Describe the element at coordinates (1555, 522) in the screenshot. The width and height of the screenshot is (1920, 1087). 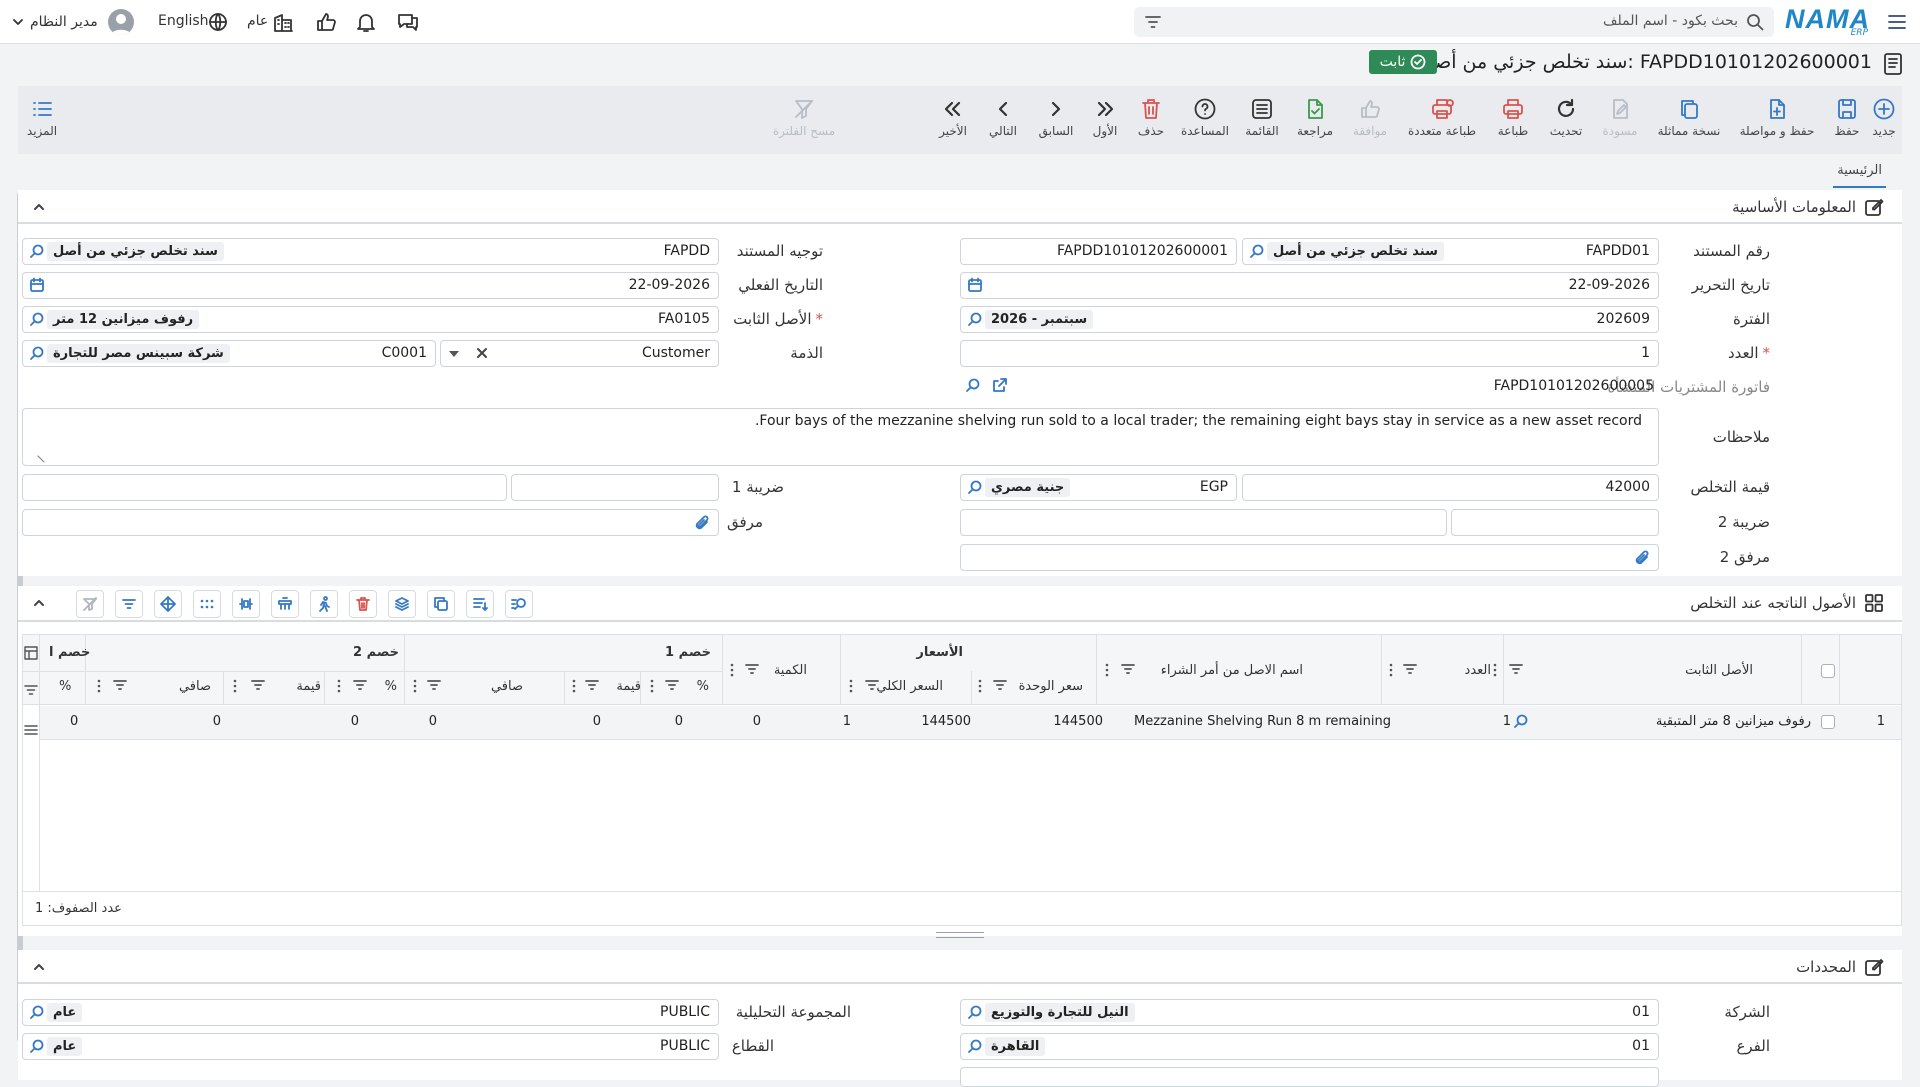
I see `tax2-code-field` at that location.